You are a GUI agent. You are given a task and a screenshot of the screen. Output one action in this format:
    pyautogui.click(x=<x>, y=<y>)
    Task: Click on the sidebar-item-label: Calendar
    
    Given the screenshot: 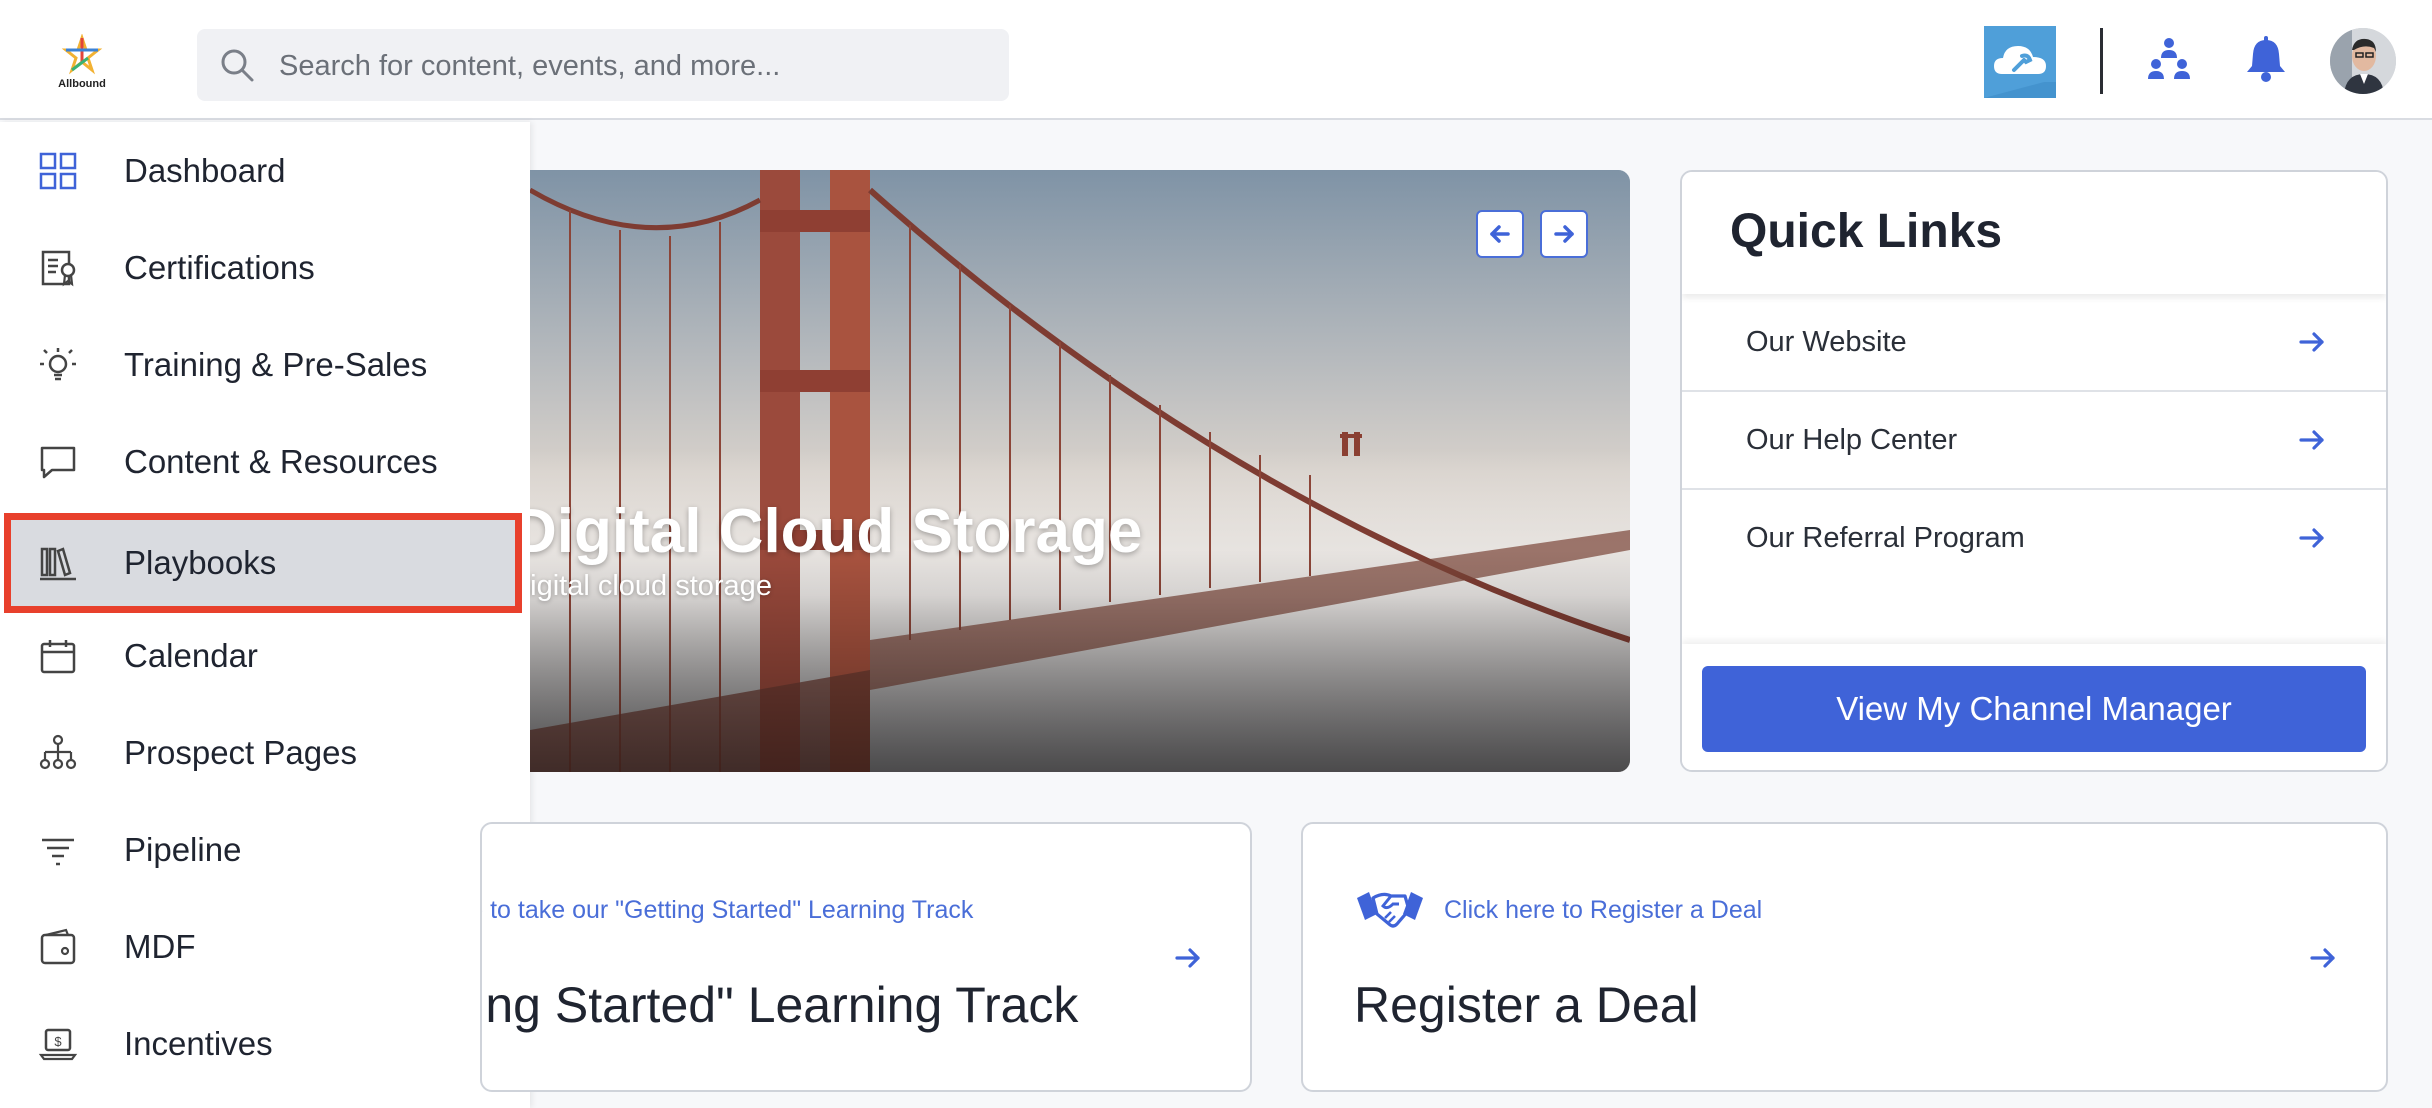 What is the action you would take?
    pyautogui.click(x=191, y=655)
    